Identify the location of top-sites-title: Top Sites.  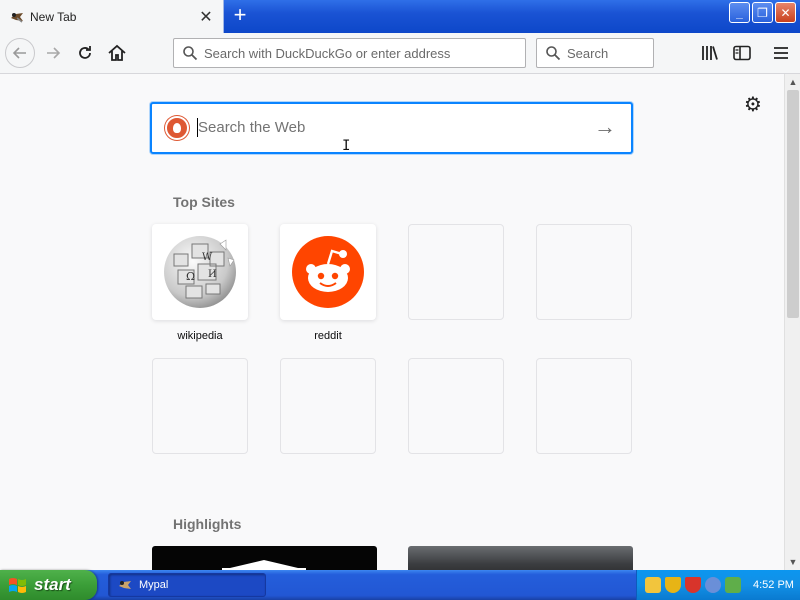
(204, 202).